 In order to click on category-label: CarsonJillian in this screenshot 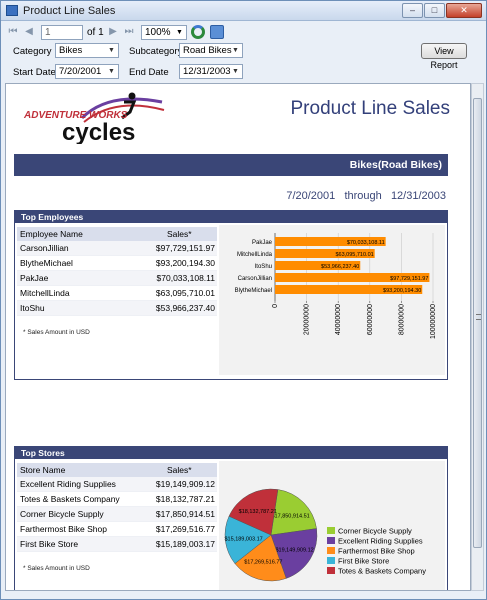, I will do `click(255, 279)`.